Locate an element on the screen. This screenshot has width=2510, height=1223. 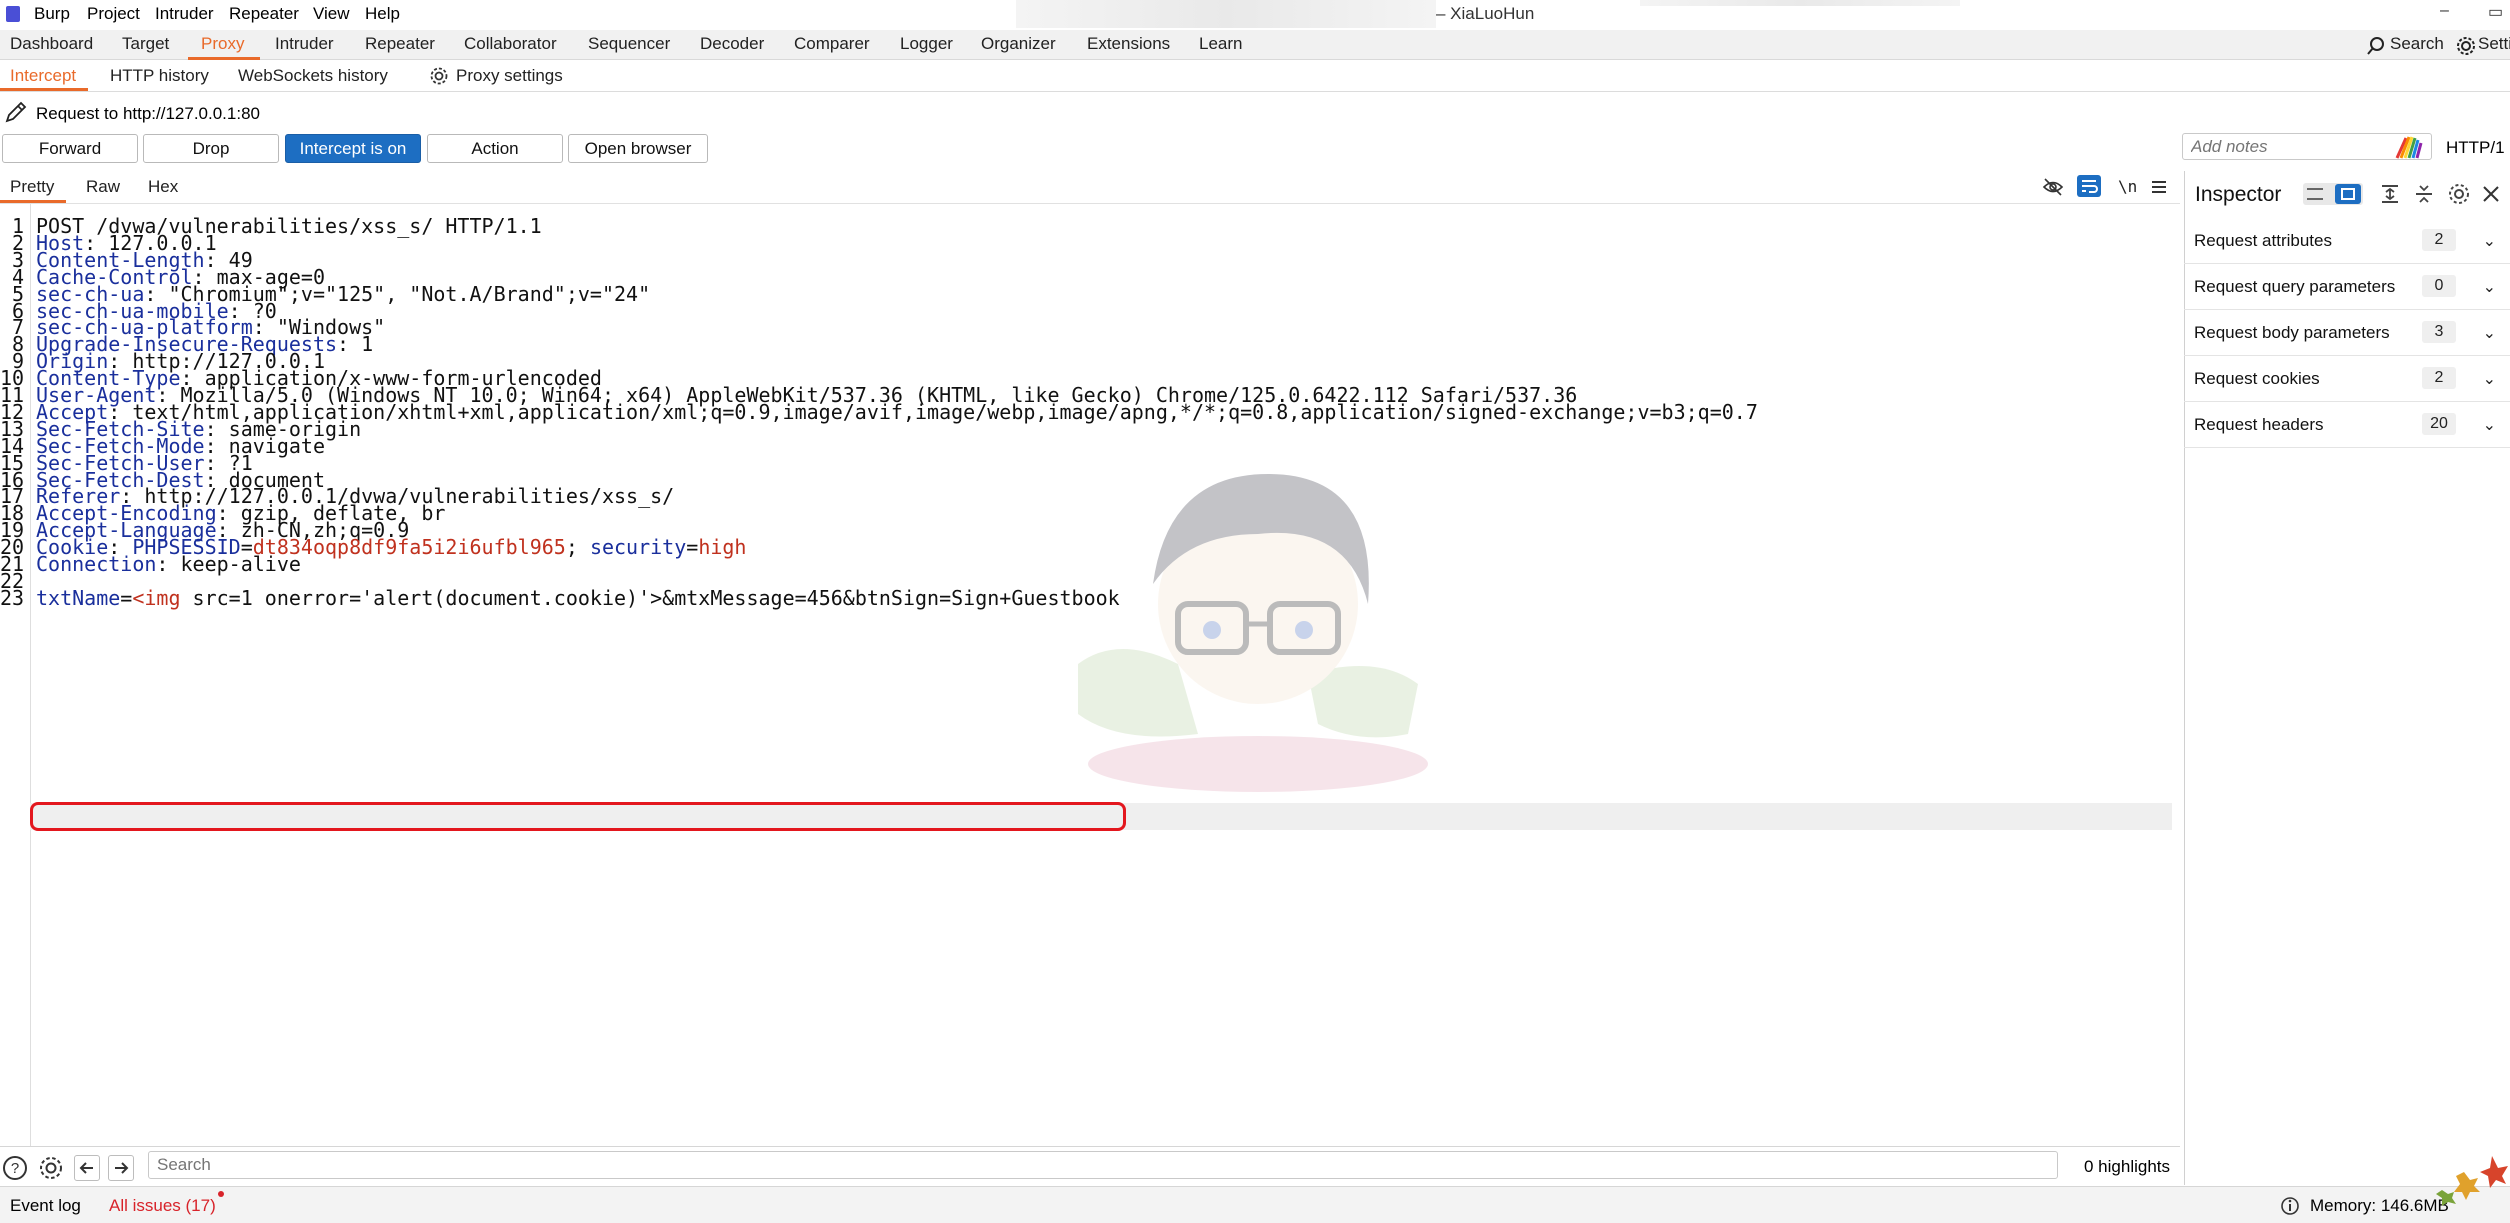
tab-sequencer: Sequencer is located at coordinates (629, 44).